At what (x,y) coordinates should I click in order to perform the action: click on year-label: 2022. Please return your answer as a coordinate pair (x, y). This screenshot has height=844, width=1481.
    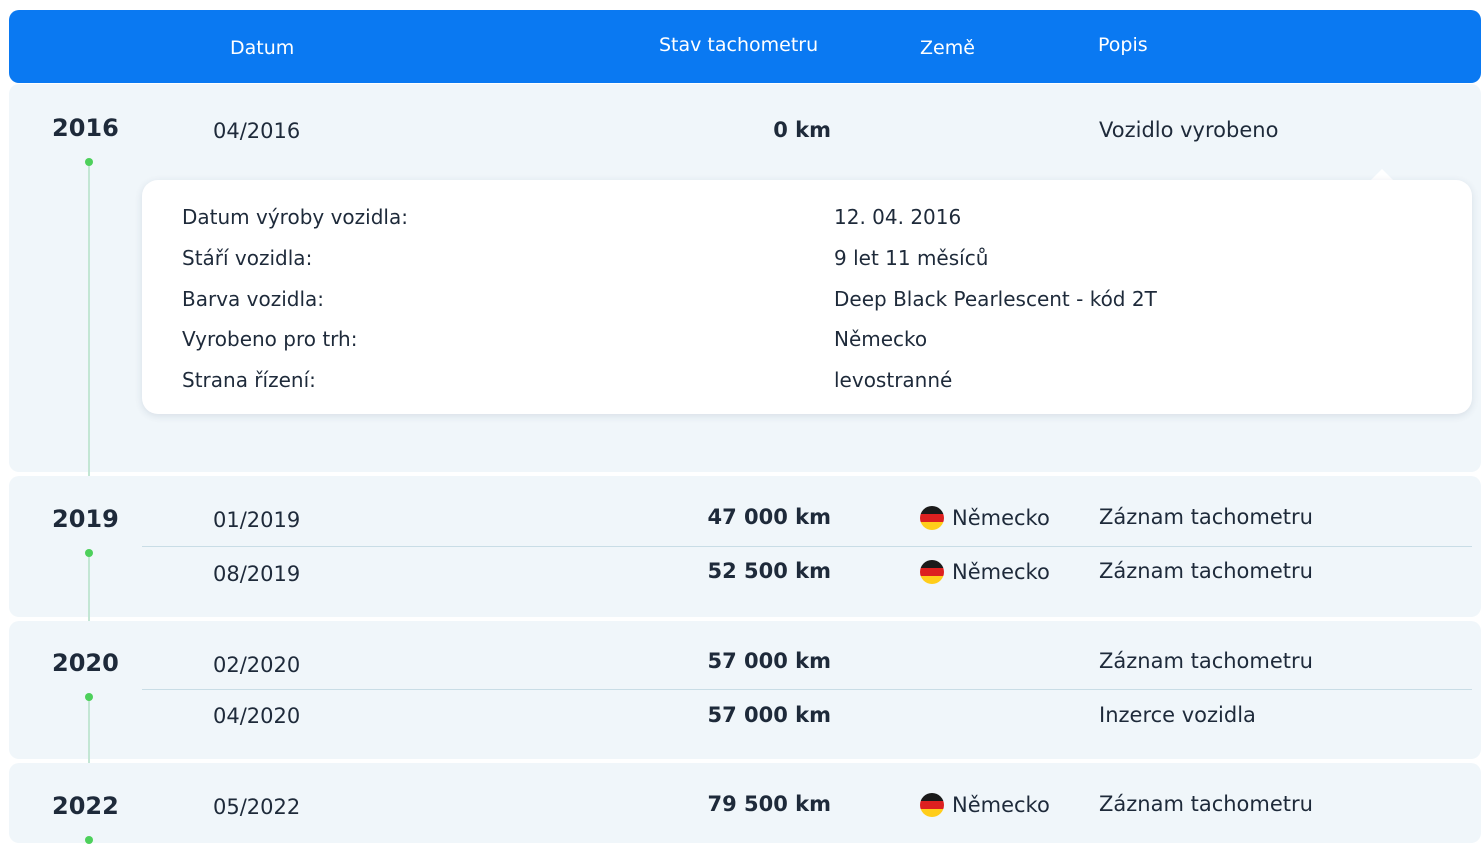
    Looking at the image, I should click on (85, 806).